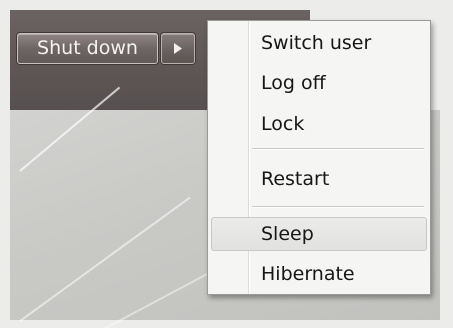  I want to click on shut-down-options-button, so click(178, 48).